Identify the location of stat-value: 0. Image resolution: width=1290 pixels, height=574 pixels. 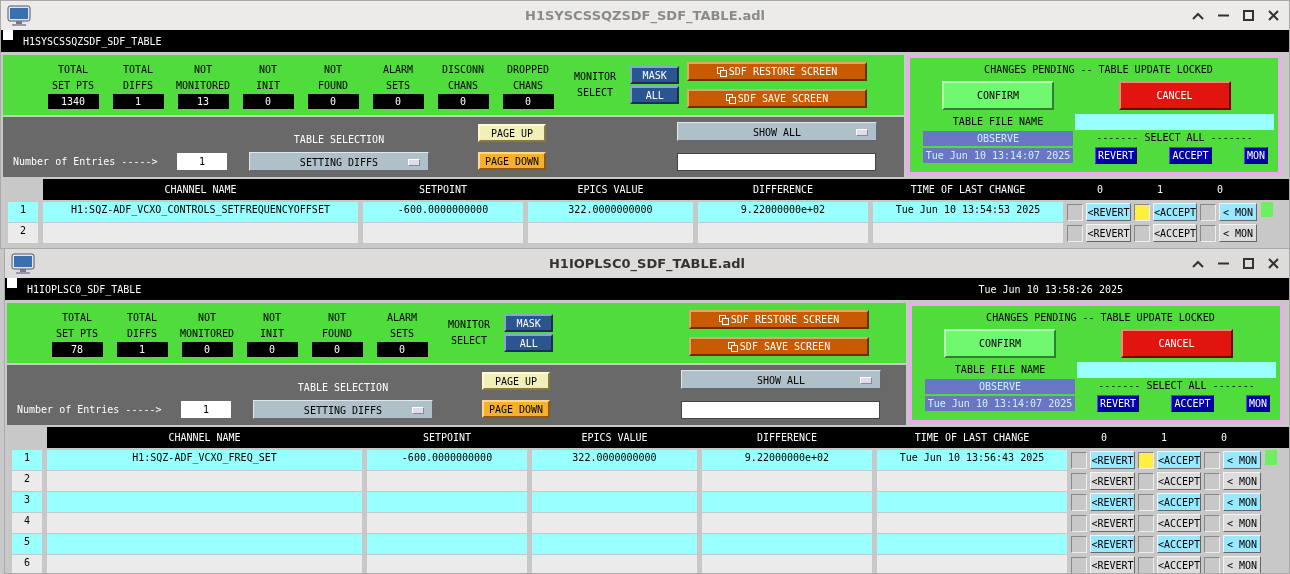
(268, 101).